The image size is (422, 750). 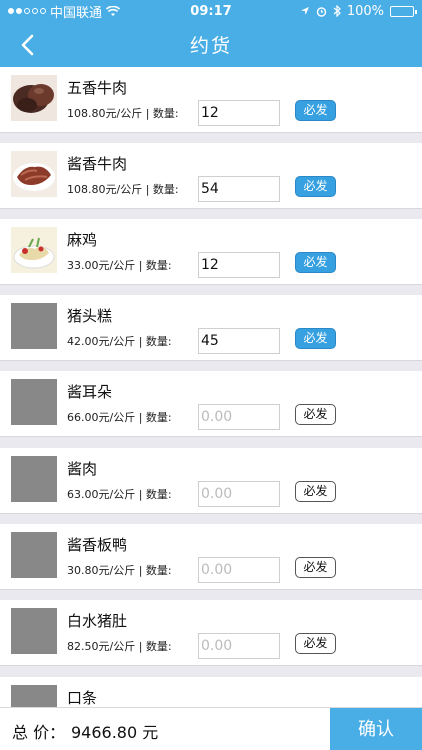 I want to click on back-button, so click(x=27, y=45).